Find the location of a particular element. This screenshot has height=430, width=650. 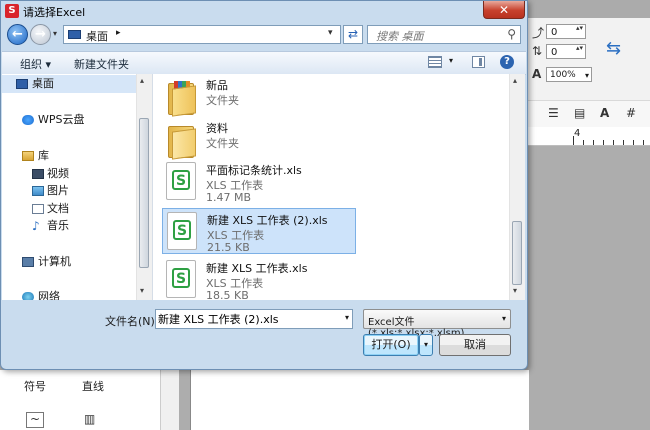

tool-line: 直线 is located at coordinates (93, 386).